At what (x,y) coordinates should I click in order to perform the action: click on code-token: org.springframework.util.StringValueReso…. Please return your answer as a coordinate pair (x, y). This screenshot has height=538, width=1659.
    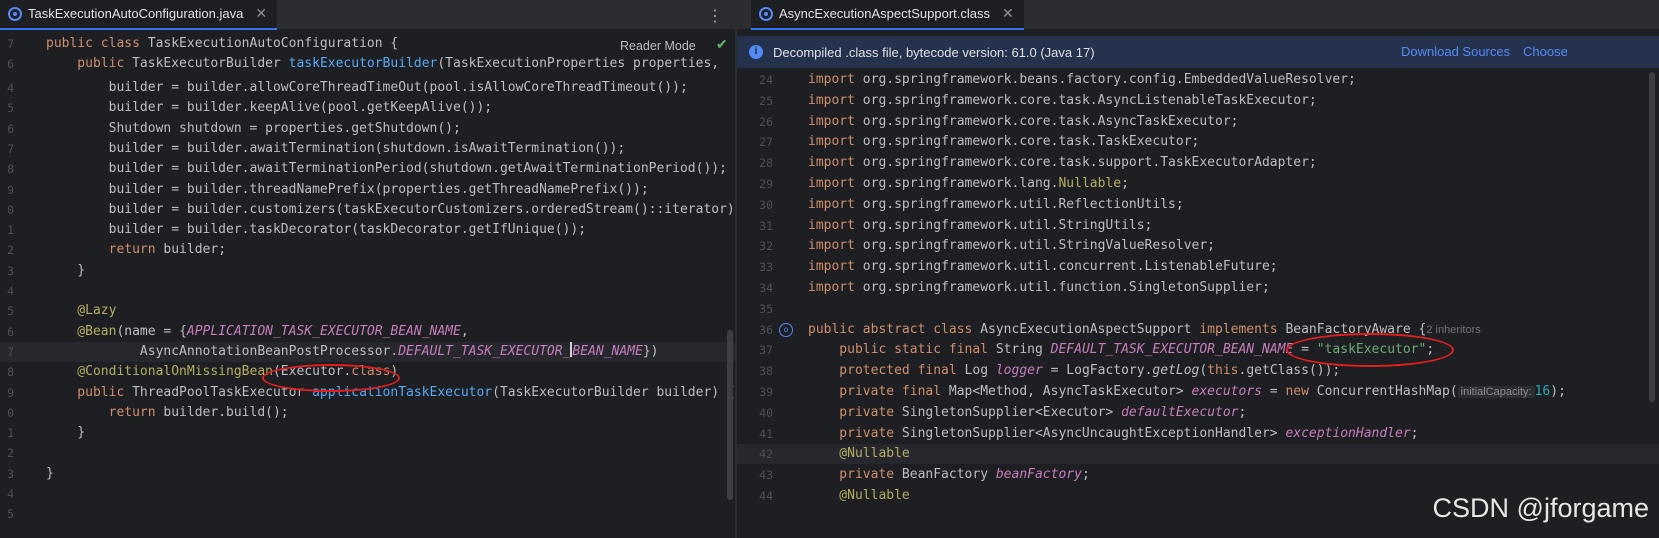
    Looking at the image, I should click on (1038, 246).